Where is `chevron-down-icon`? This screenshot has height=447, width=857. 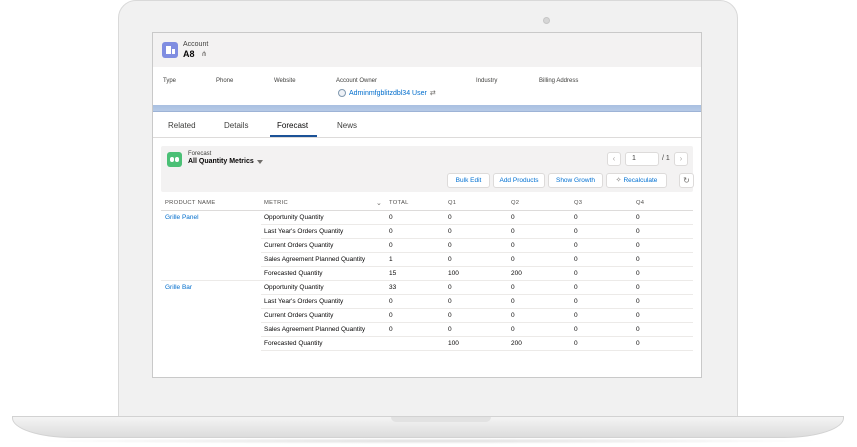
chevron-down-icon is located at coordinates (259, 161).